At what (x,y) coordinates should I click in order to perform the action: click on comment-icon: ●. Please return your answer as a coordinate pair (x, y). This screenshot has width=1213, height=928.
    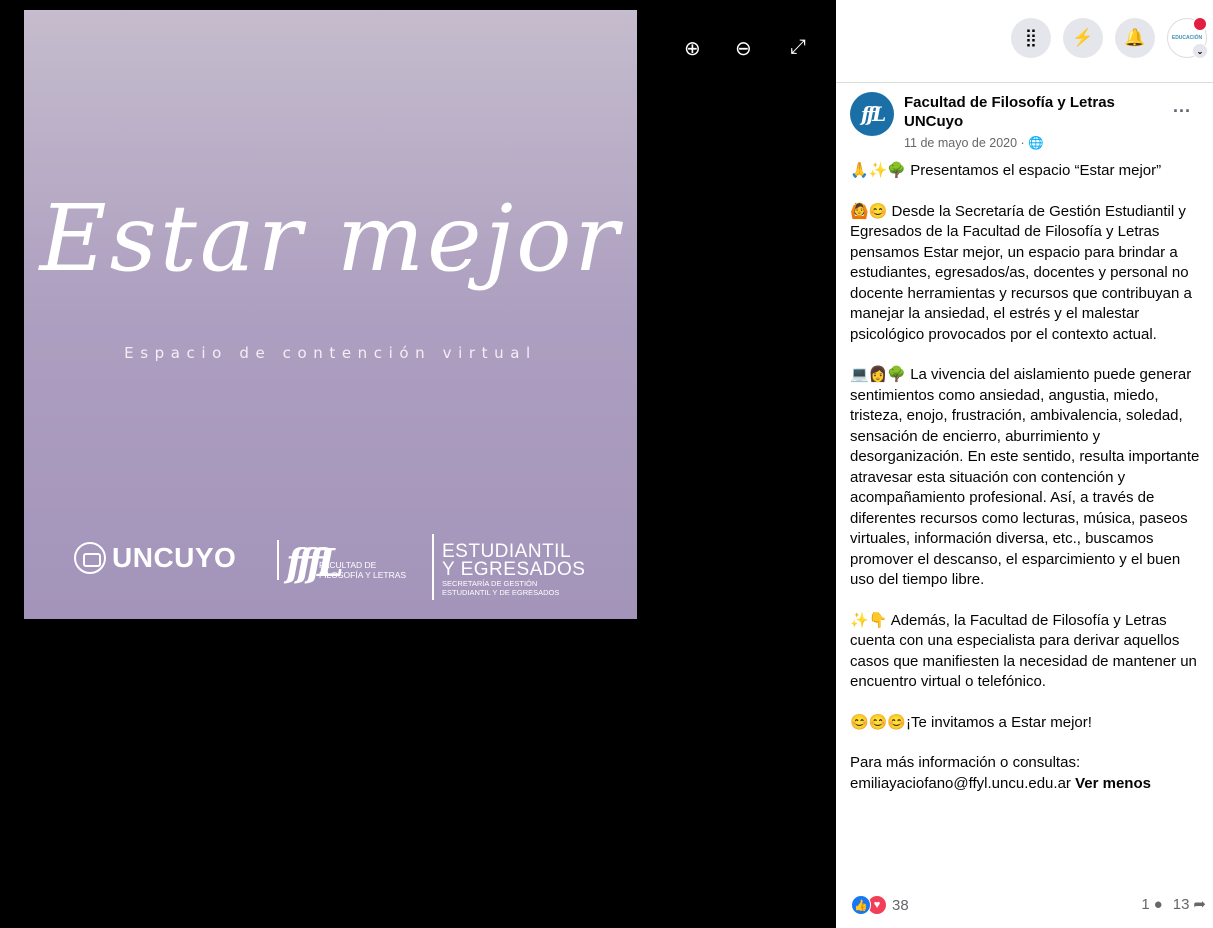
    Looking at the image, I should click on (1158, 904).